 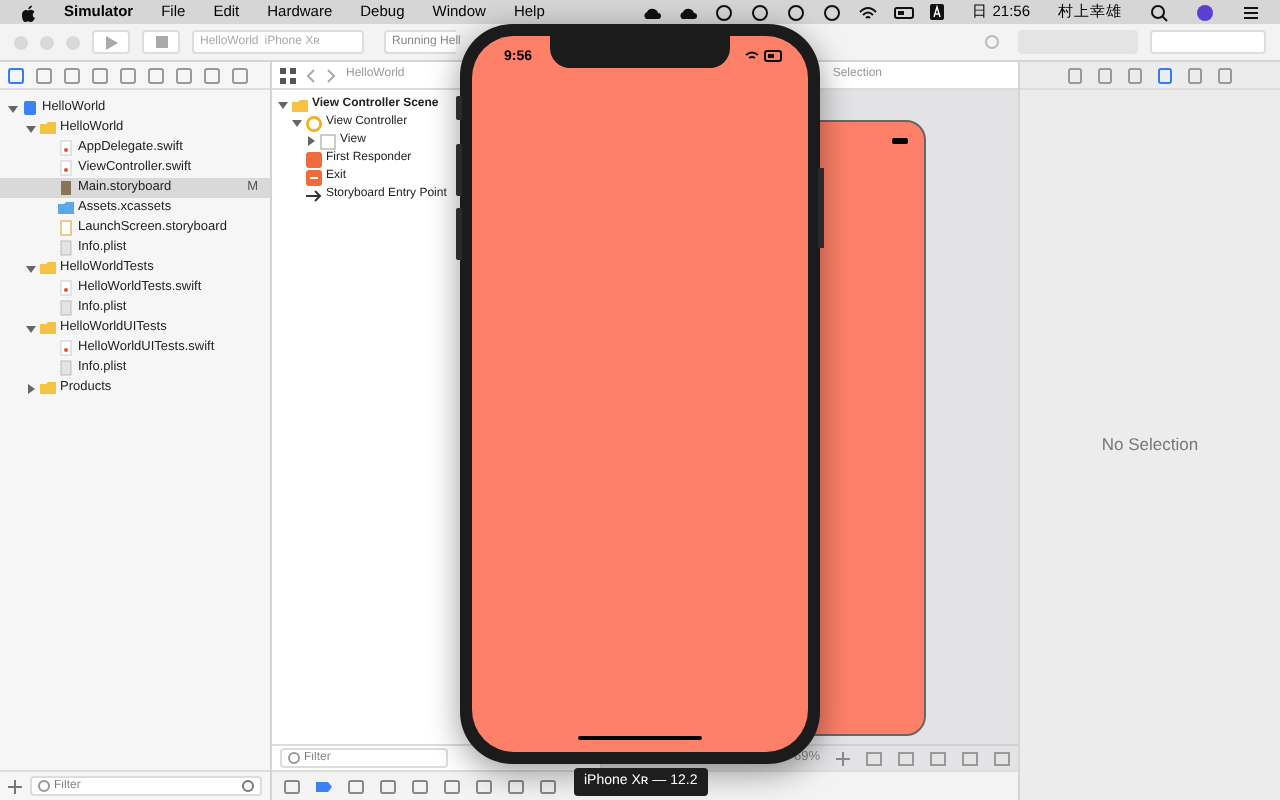 What do you see at coordinates (843, 758) in the screenshot?
I see `zoom-in-icon` at bounding box center [843, 758].